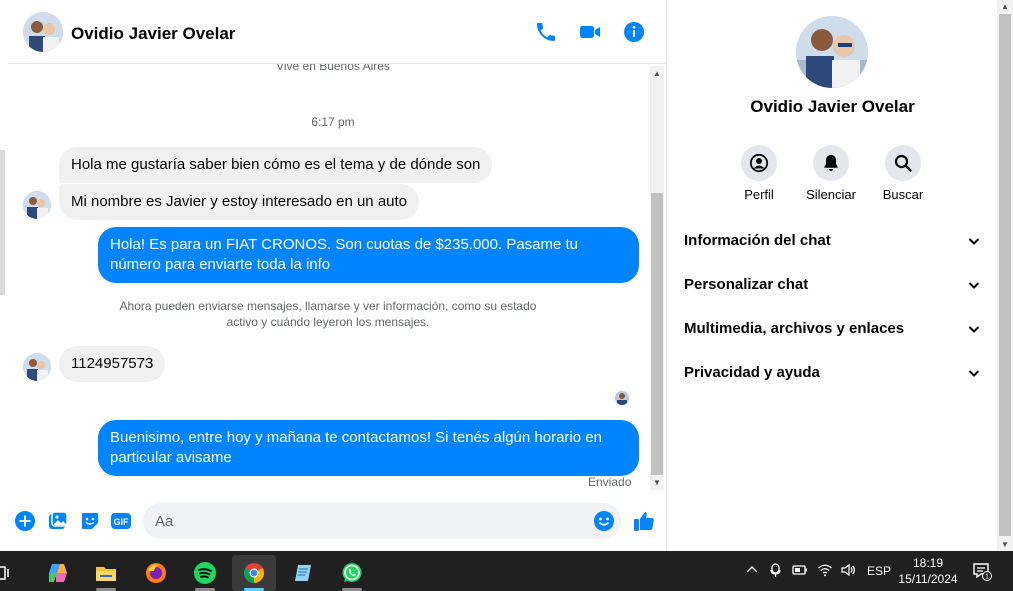 This screenshot has width=1013, height=591. What do you see at coordinates (928, 563) in the screenshot?
I see `clock-time: 18:19` at bounding box center [928, 563].